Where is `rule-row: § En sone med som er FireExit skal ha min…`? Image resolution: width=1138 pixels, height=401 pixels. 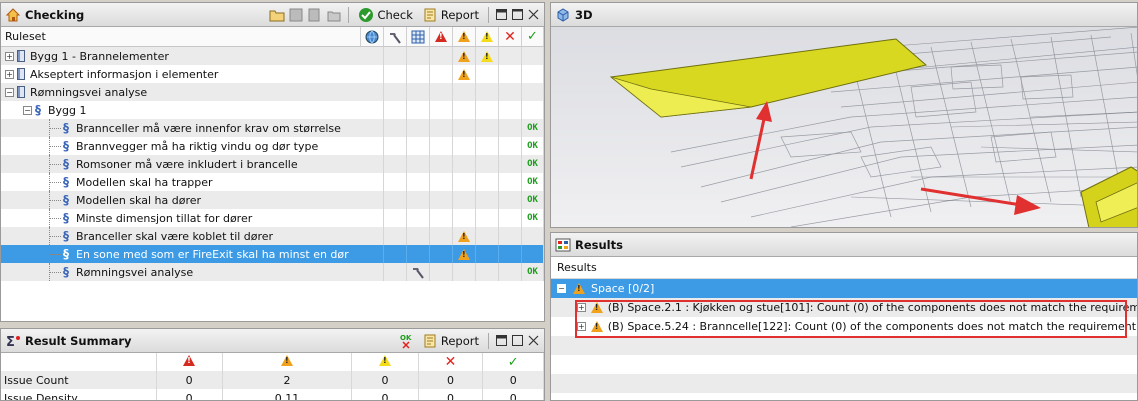
rule-row: § En sone med som er FireExit skal ha min… is located at coordinates (272, 254).